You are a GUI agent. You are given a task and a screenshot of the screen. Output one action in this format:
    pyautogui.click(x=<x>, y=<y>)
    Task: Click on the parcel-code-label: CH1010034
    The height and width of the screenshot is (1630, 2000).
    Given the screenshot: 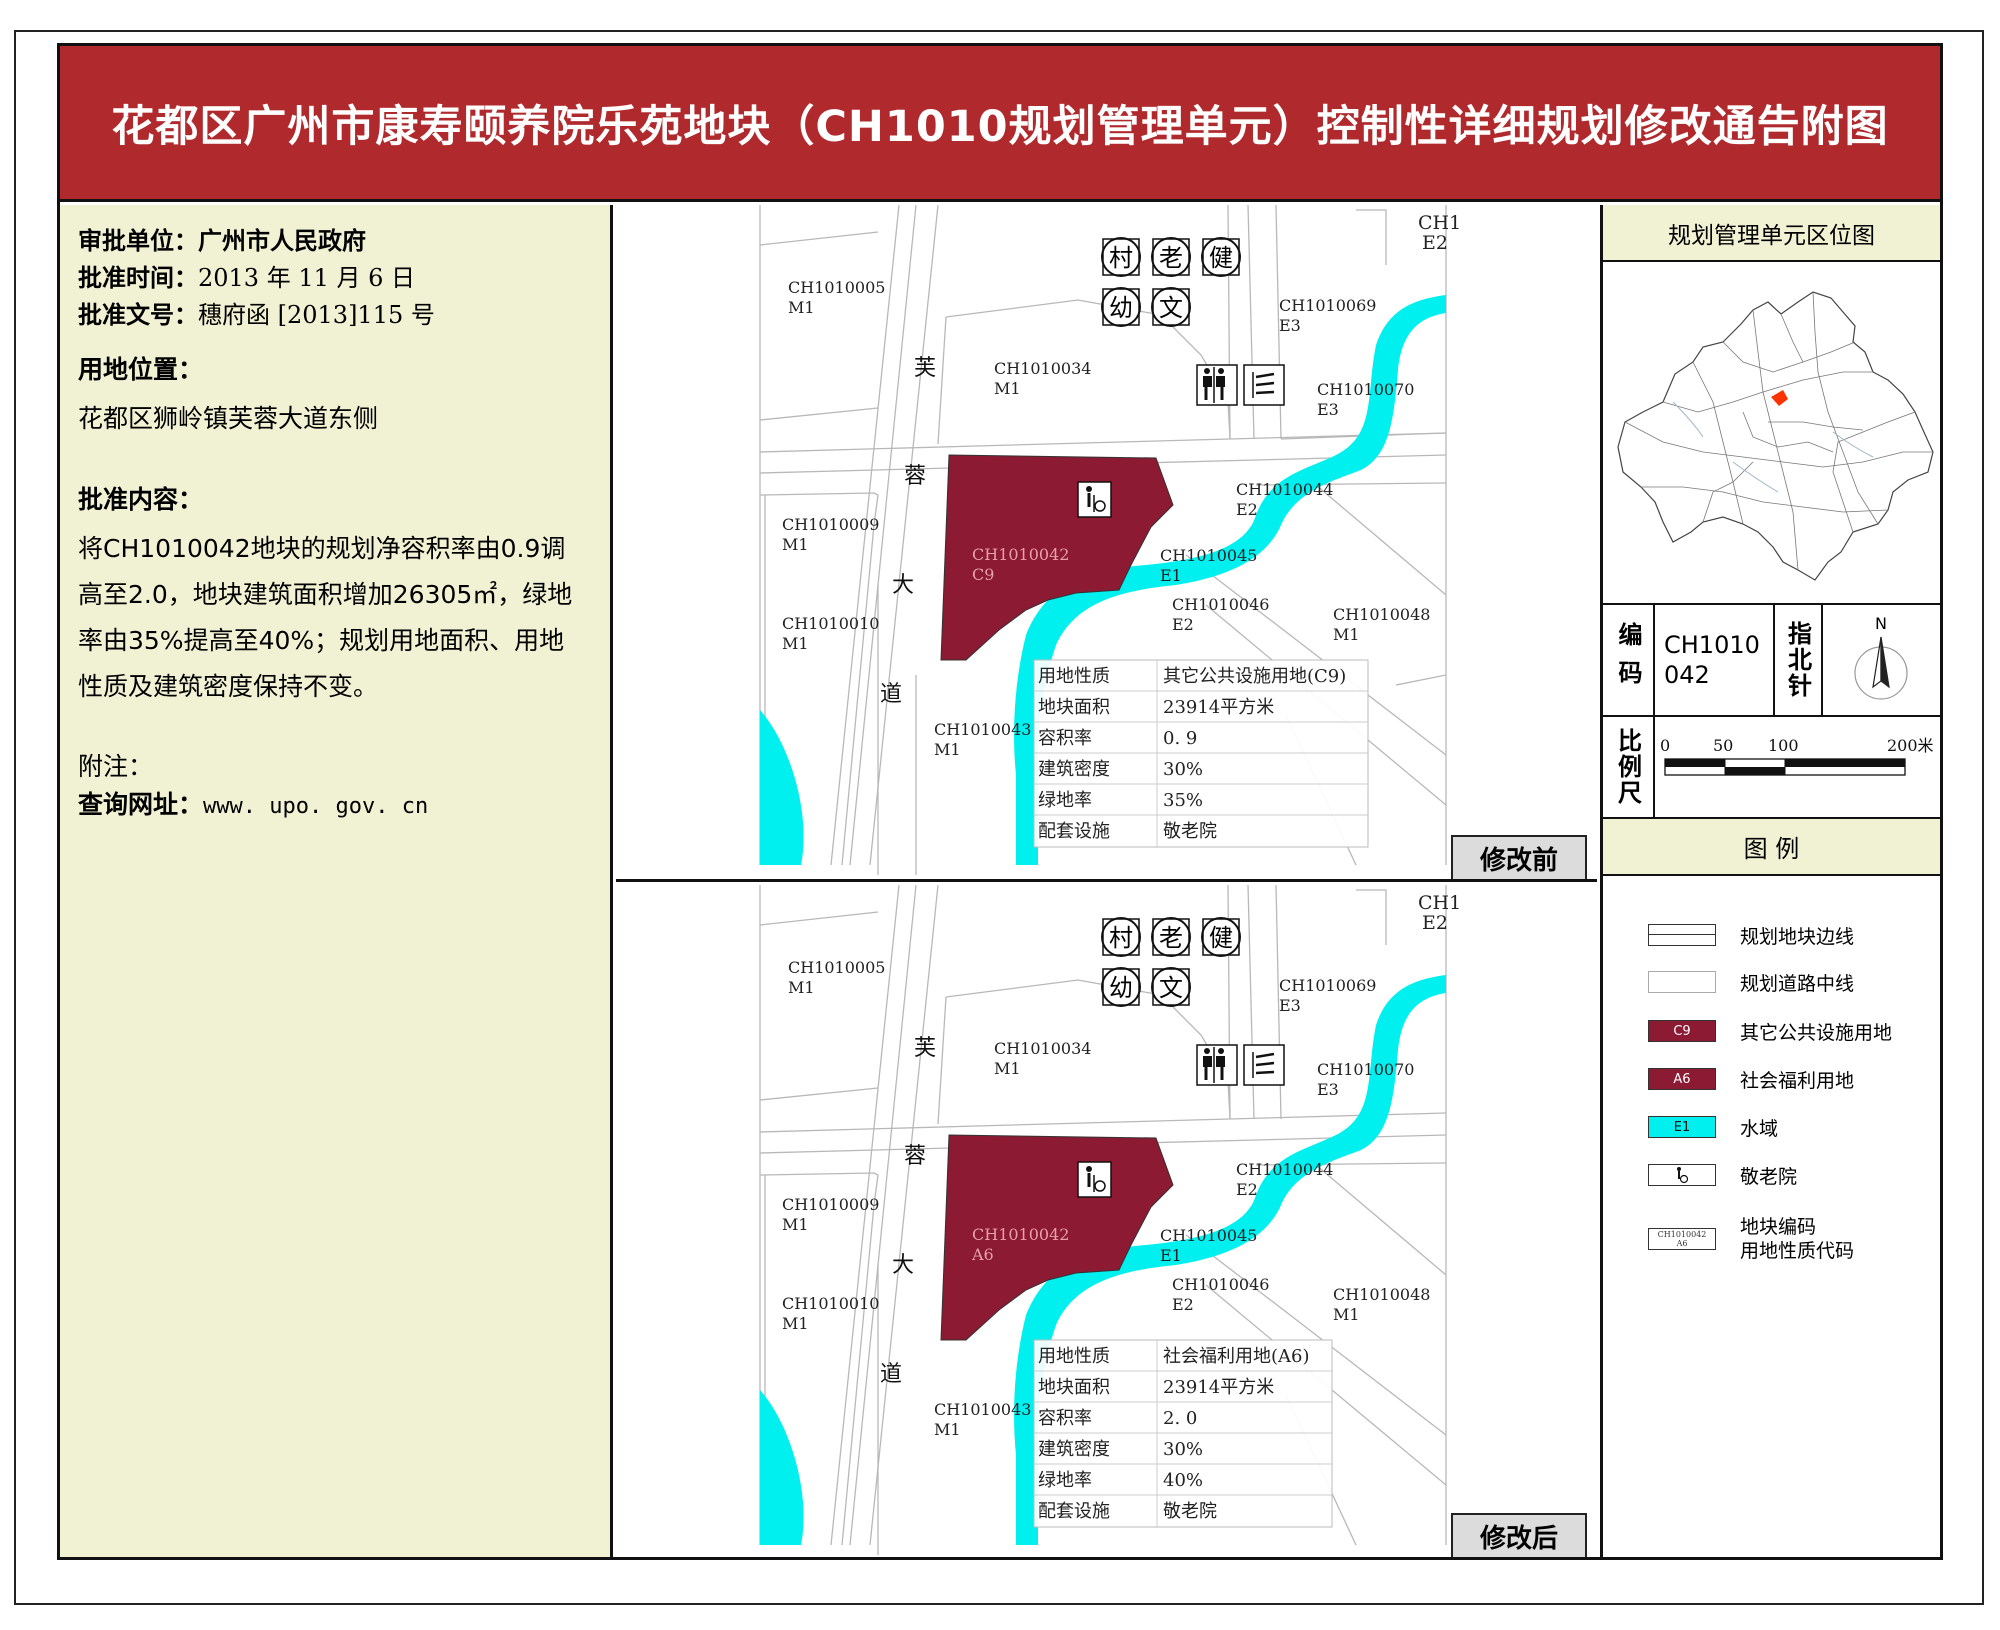 What is the action you would take?
    pyautogui.click(x=1042, y=1048)
    